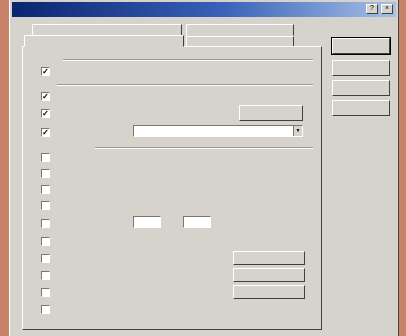 This screenshot has height=336, width=406. What do you see at coordinates (387, 9) in the screenshot?
I see `close-button: ×` at bounding box center [387, 9].